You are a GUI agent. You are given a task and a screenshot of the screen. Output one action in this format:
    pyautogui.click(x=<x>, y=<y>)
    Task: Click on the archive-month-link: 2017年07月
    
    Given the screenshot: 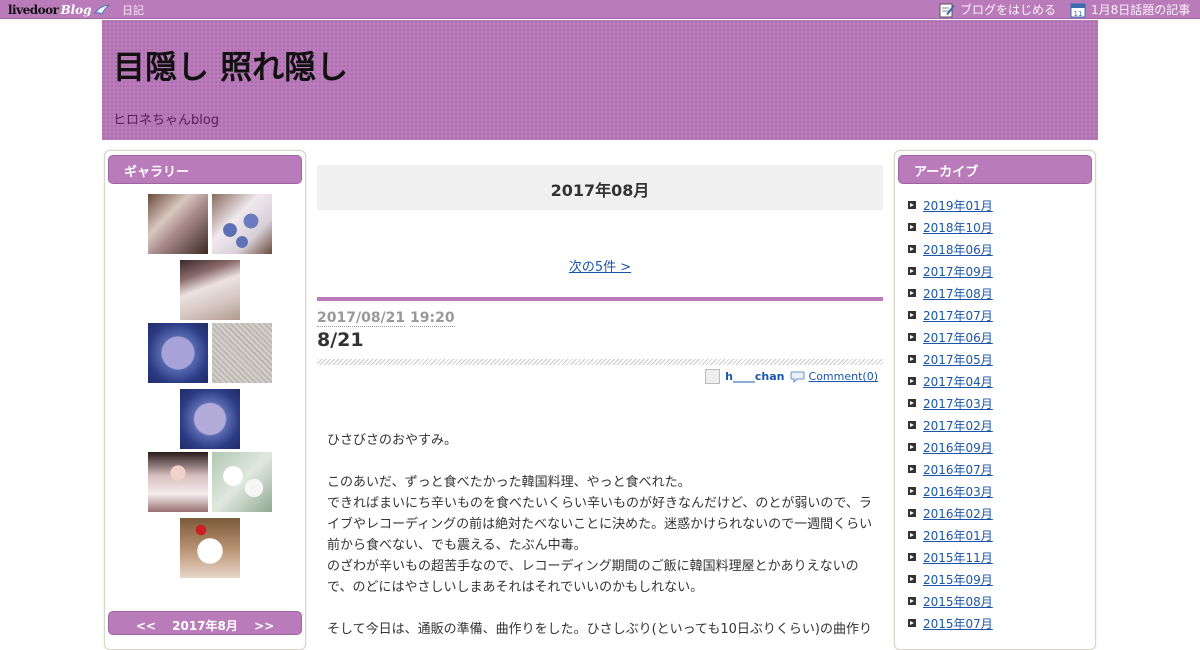 What is the action you would take?
    pyautogui.click(x=958, y=315)
    